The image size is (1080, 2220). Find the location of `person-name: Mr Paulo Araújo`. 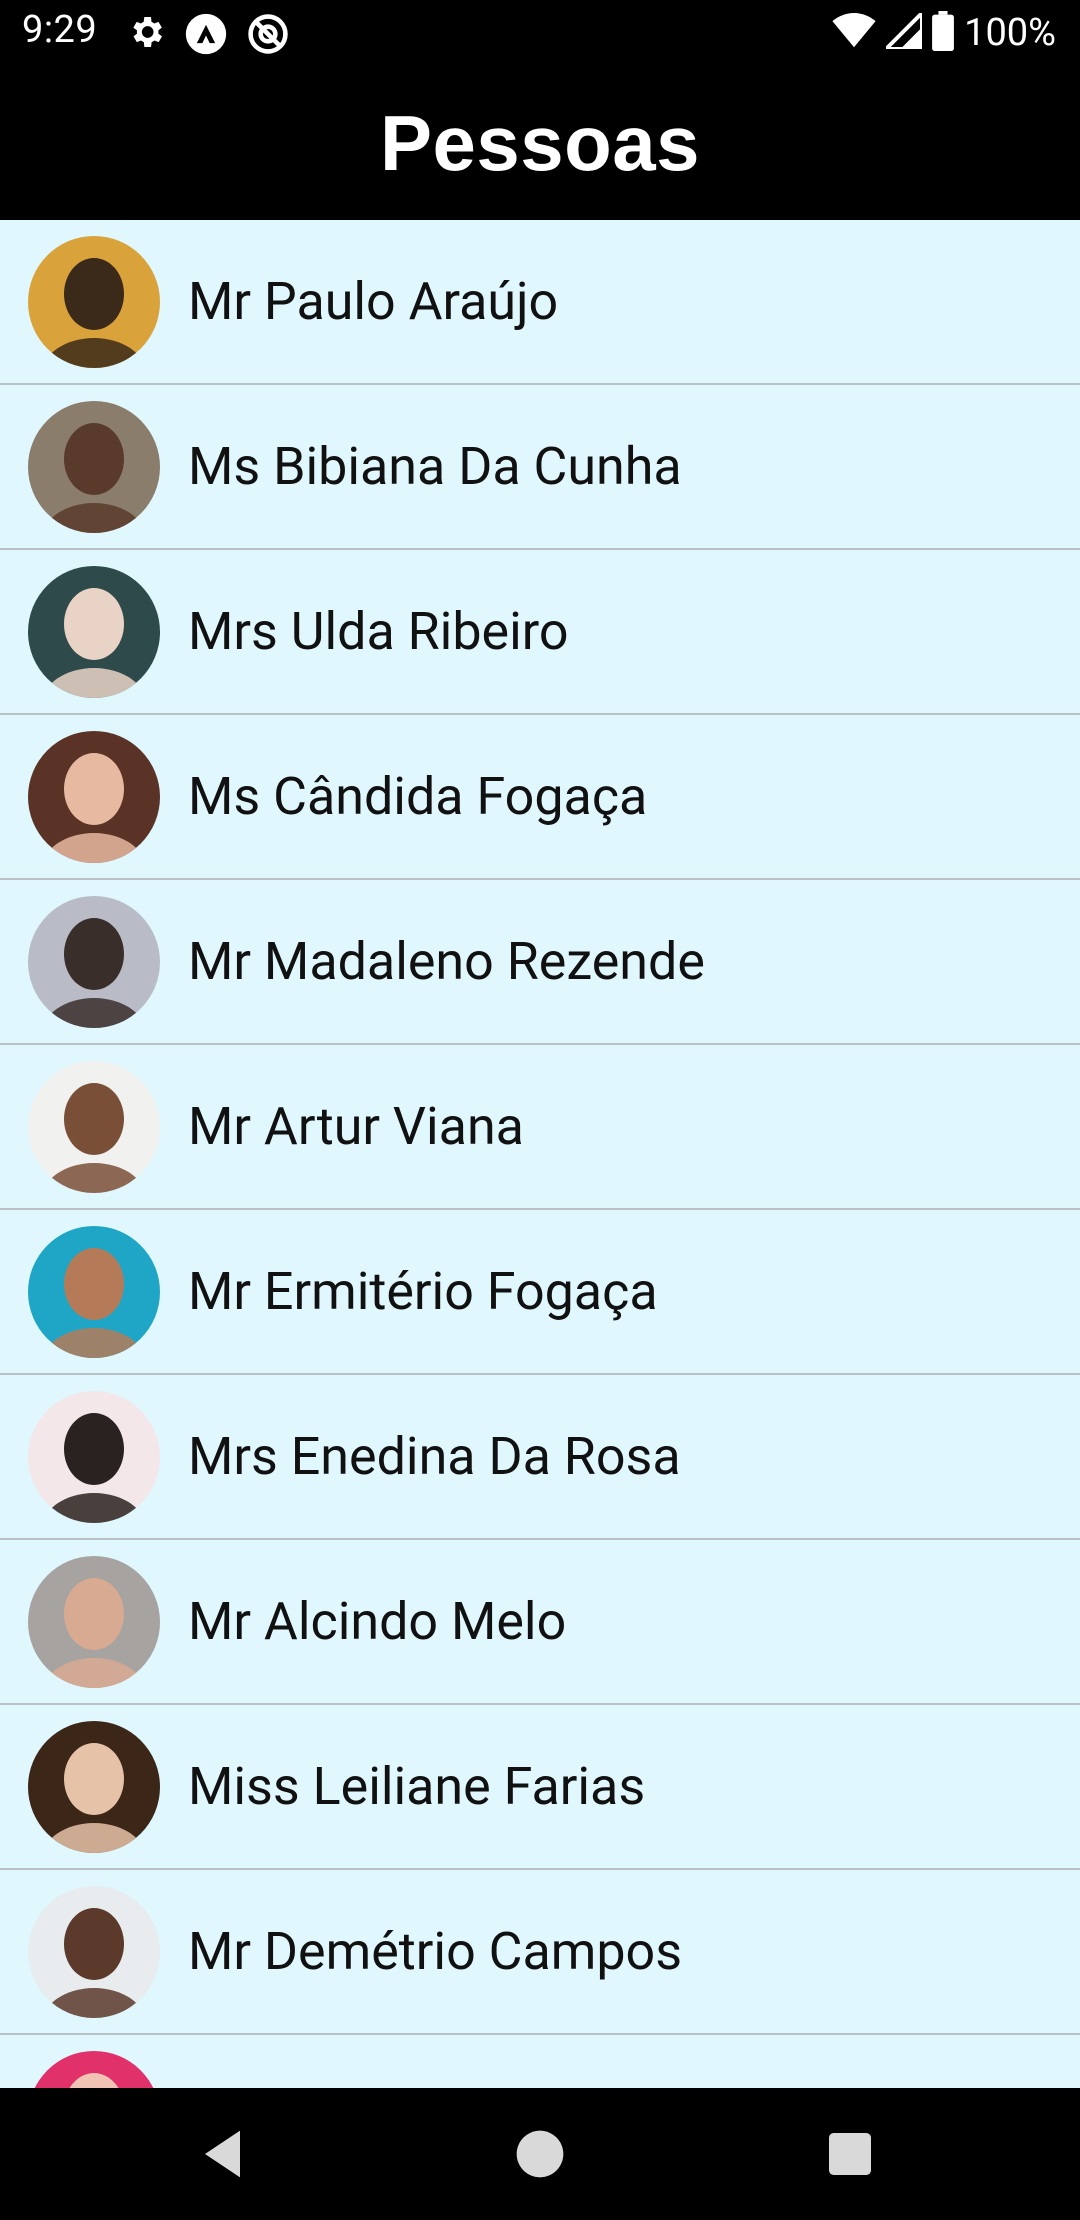

person-name: Mr Paulo Araújo is located at coordinates (373, 301).